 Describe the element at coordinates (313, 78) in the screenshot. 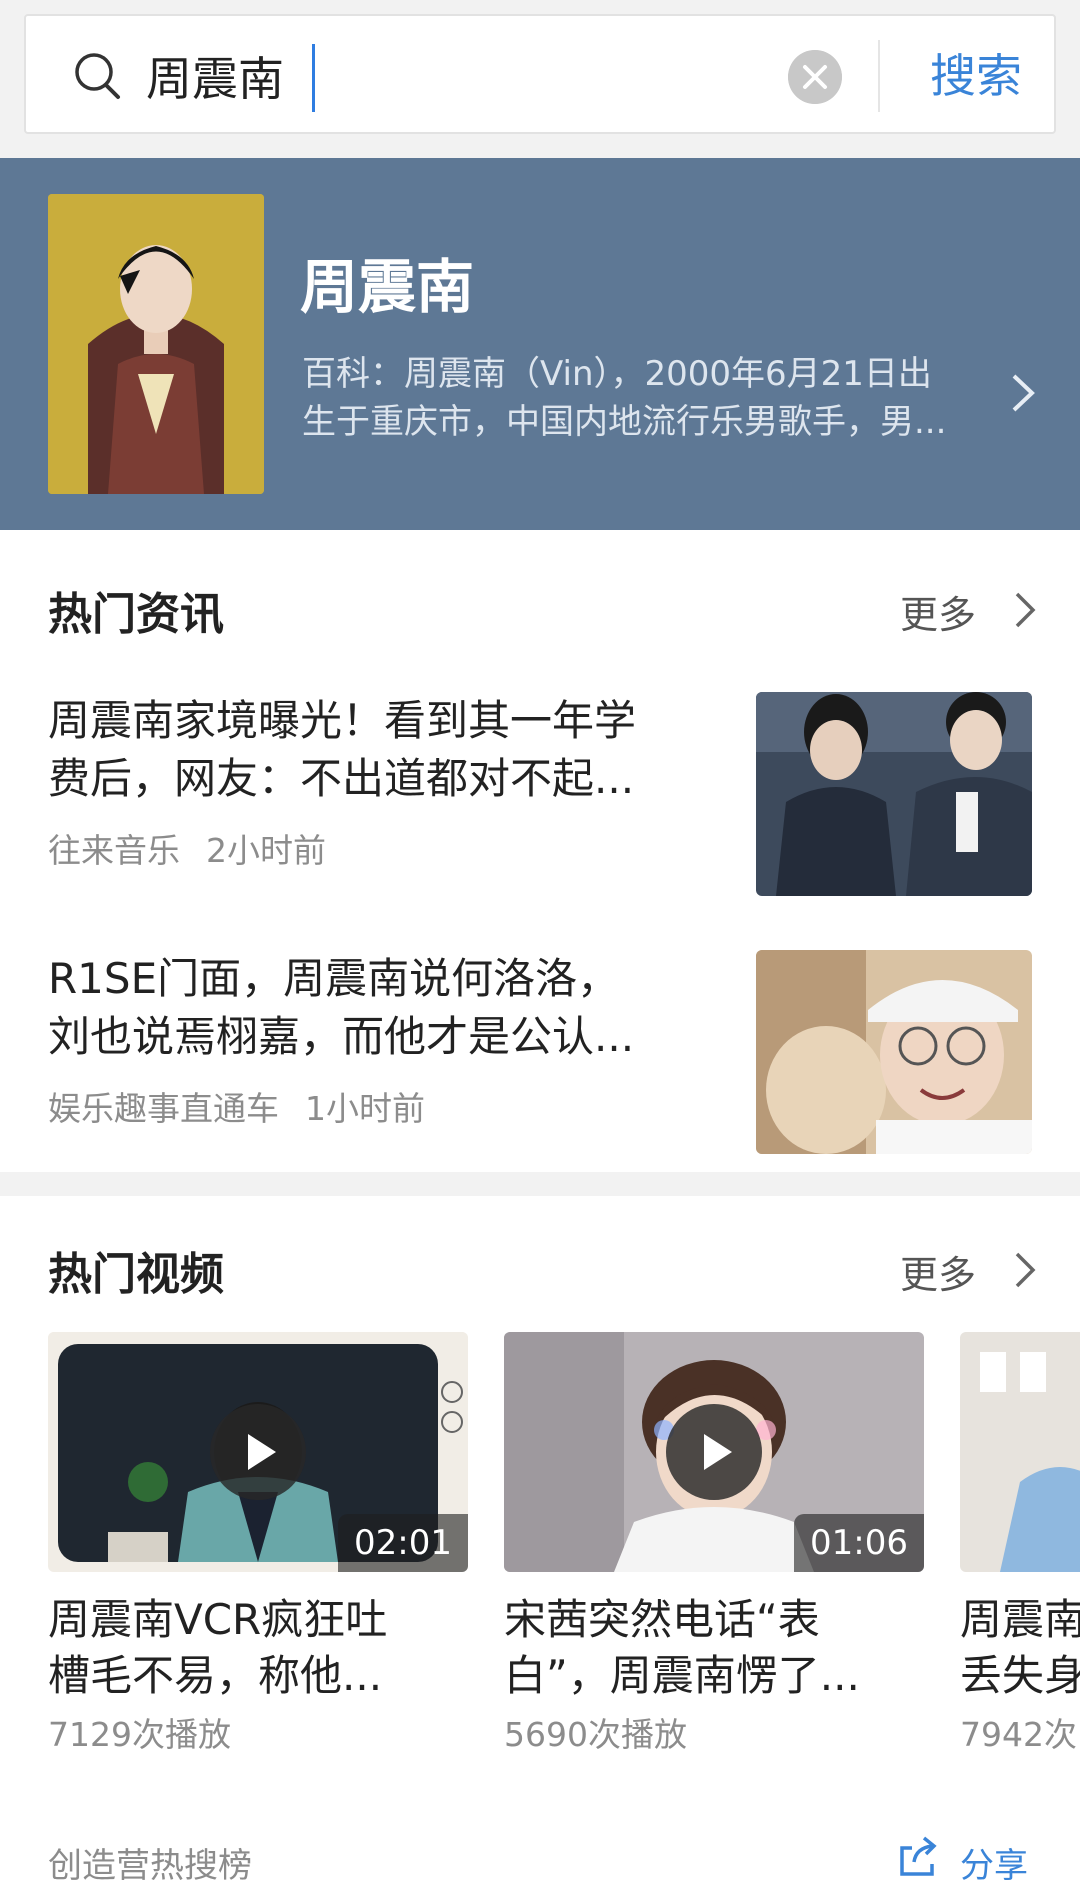

I see `text-caret` at that location.